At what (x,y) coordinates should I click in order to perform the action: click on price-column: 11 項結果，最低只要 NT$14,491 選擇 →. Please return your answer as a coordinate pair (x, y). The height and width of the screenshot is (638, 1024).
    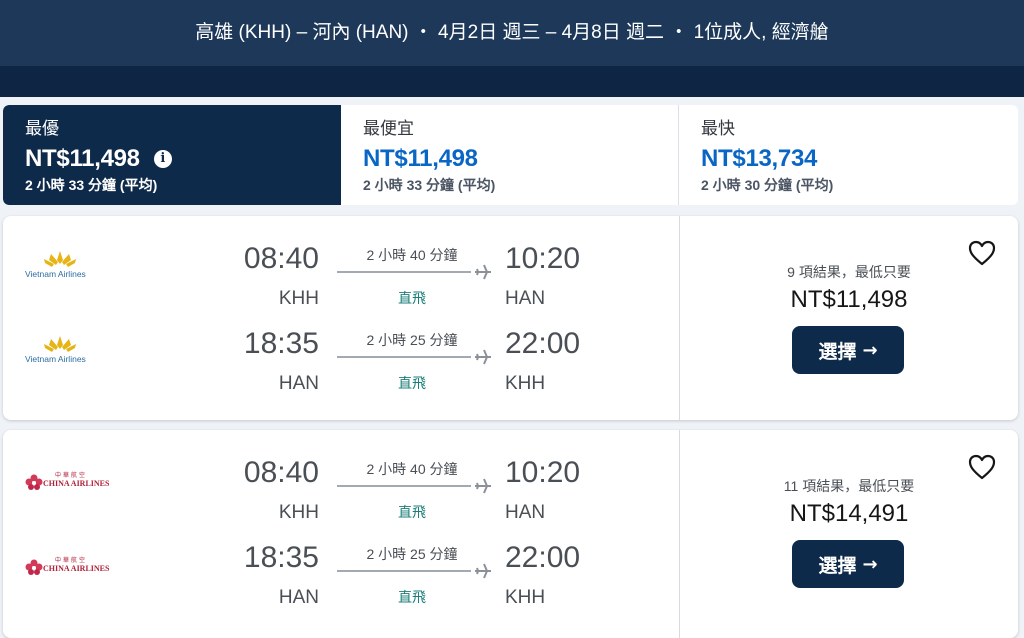
    Looking at the image, I should click on (849, 534).